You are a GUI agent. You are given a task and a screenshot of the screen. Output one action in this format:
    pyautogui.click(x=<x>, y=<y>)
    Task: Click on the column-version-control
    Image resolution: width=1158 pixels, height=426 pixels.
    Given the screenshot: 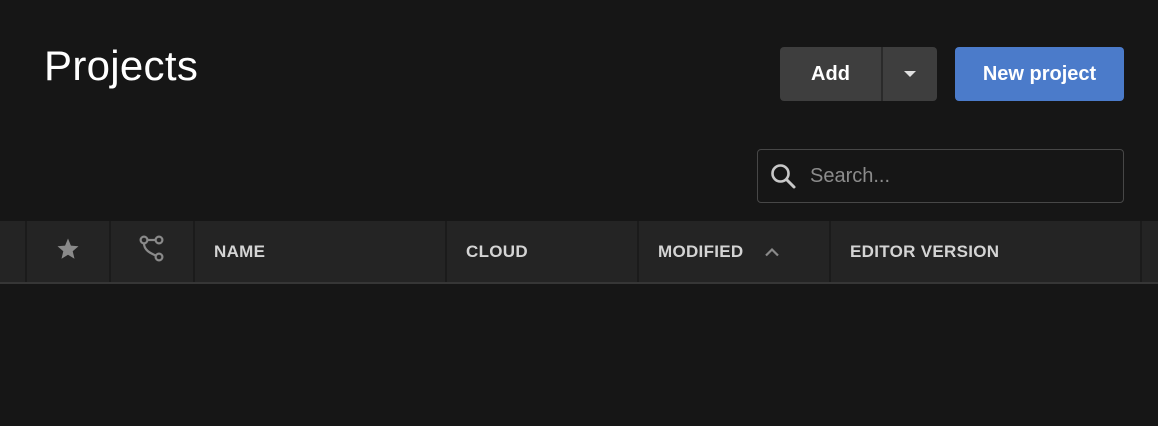 What is the action you would take?
    pyautogui.click(x=153, y=251)
    